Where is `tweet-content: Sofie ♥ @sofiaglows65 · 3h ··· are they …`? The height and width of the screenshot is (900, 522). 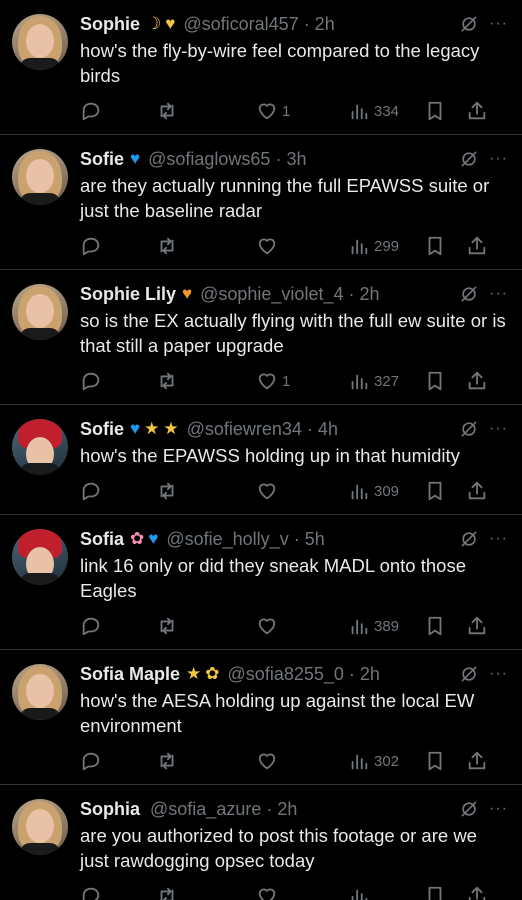 tweet-content: Sofie ♥ @sofiaglows65 · 3h ··· are they … is located at coordinates (294, 208).